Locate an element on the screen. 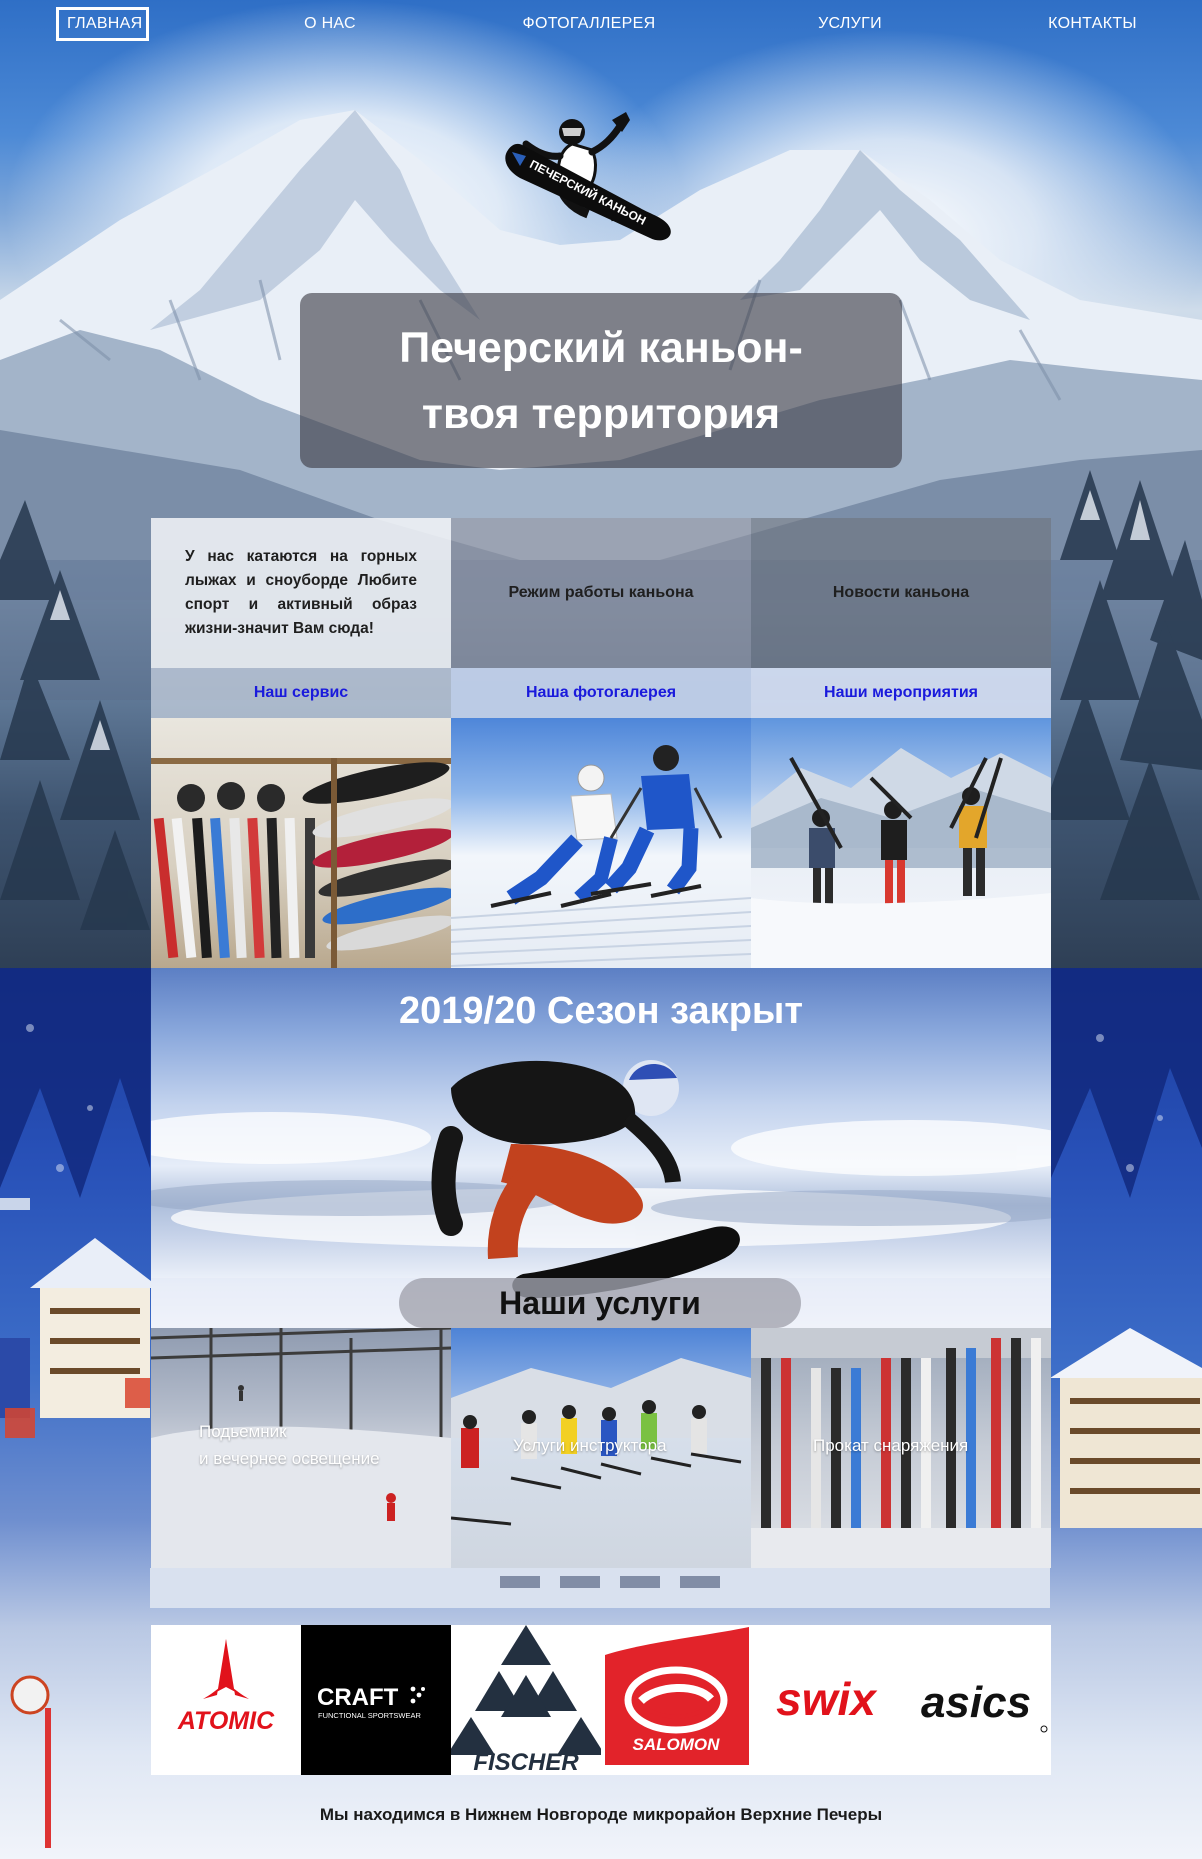  brand-salomon: SALOMON is located at coordinates (676, 1700).